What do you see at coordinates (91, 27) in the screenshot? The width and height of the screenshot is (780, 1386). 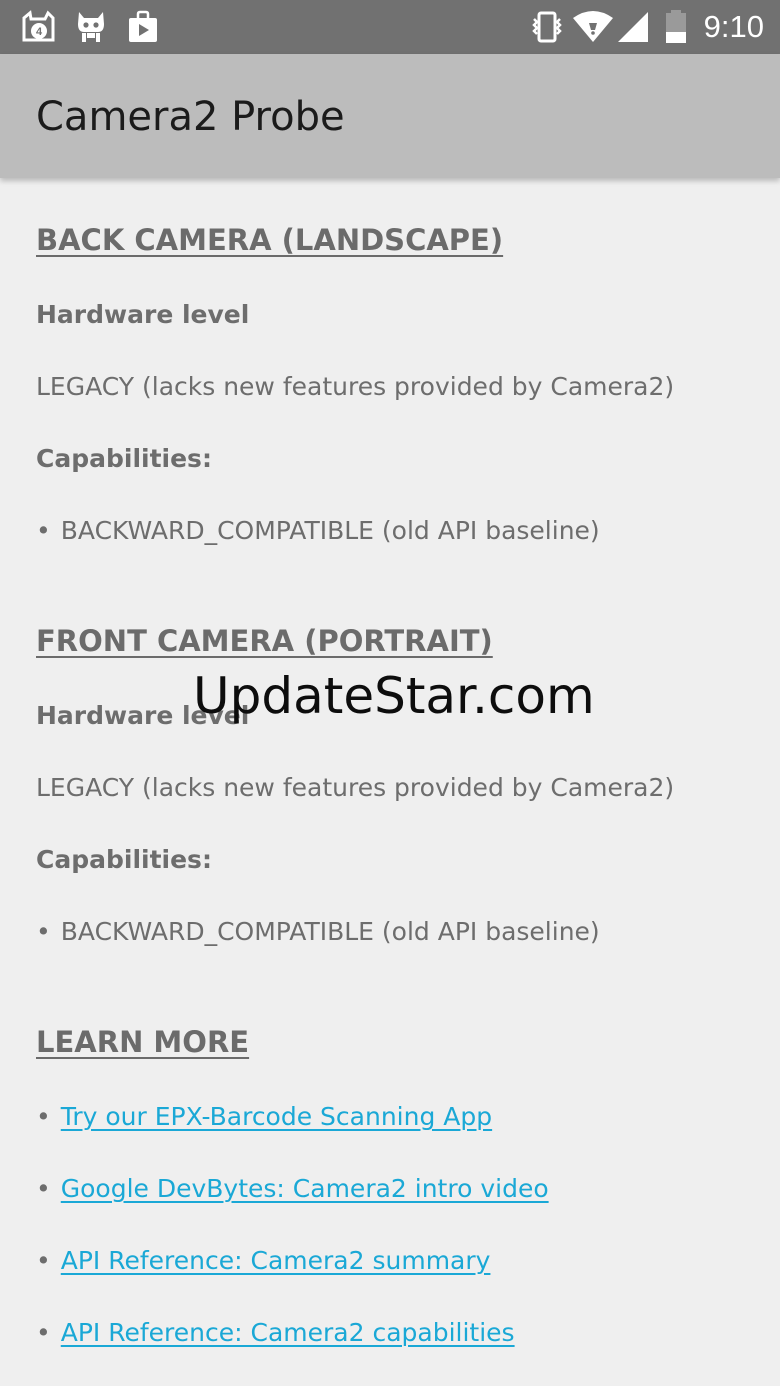 I see `android-cat-icon` at bounding box center [91, 27].